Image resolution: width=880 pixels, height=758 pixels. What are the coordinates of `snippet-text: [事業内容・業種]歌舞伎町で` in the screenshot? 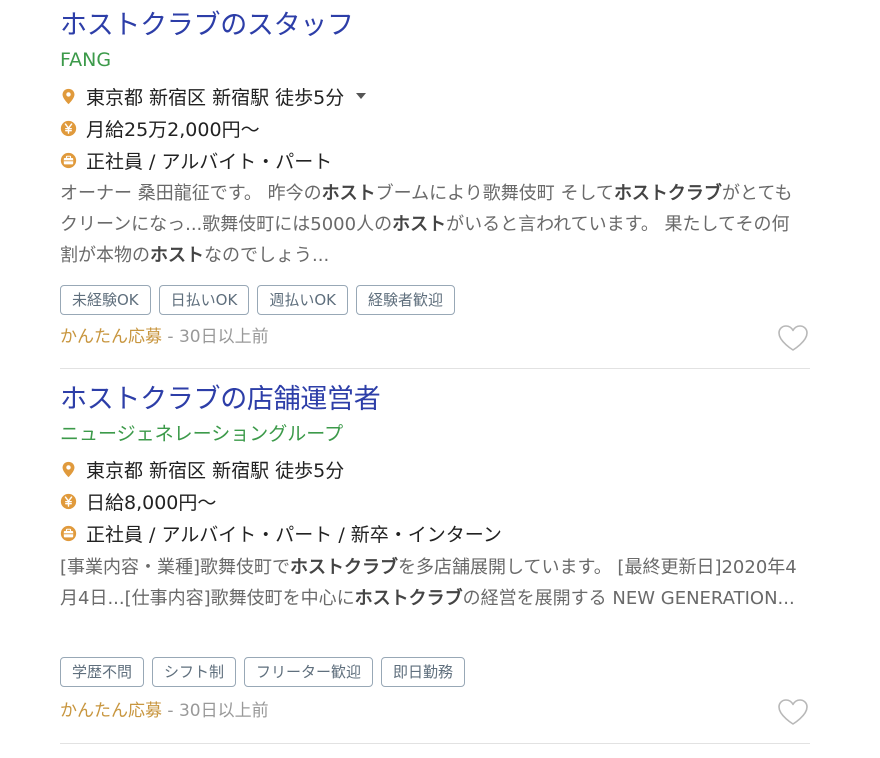 It's located at (175, 567).